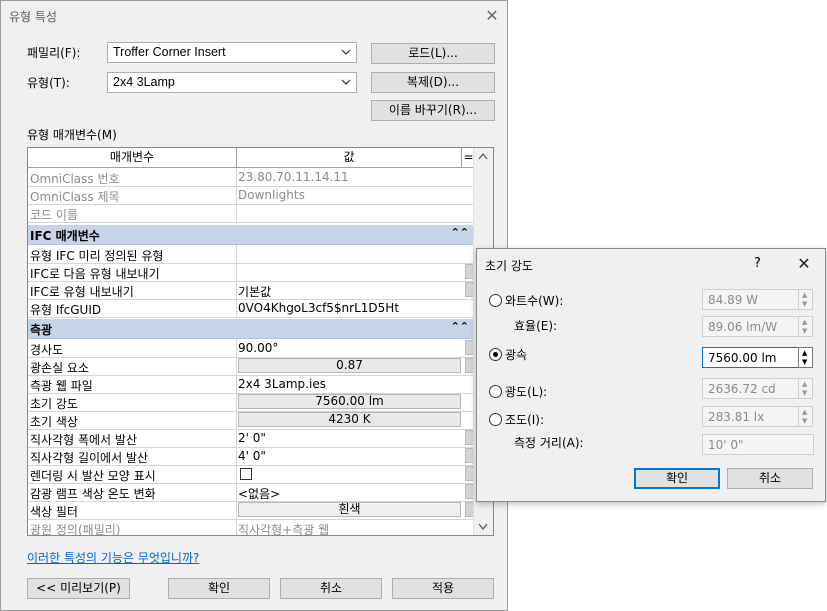  What do you see at coordinates (742, 389) in the screenshot?
I see `intensity-value: 2636.72 cd` at bounding box center [742, 389].